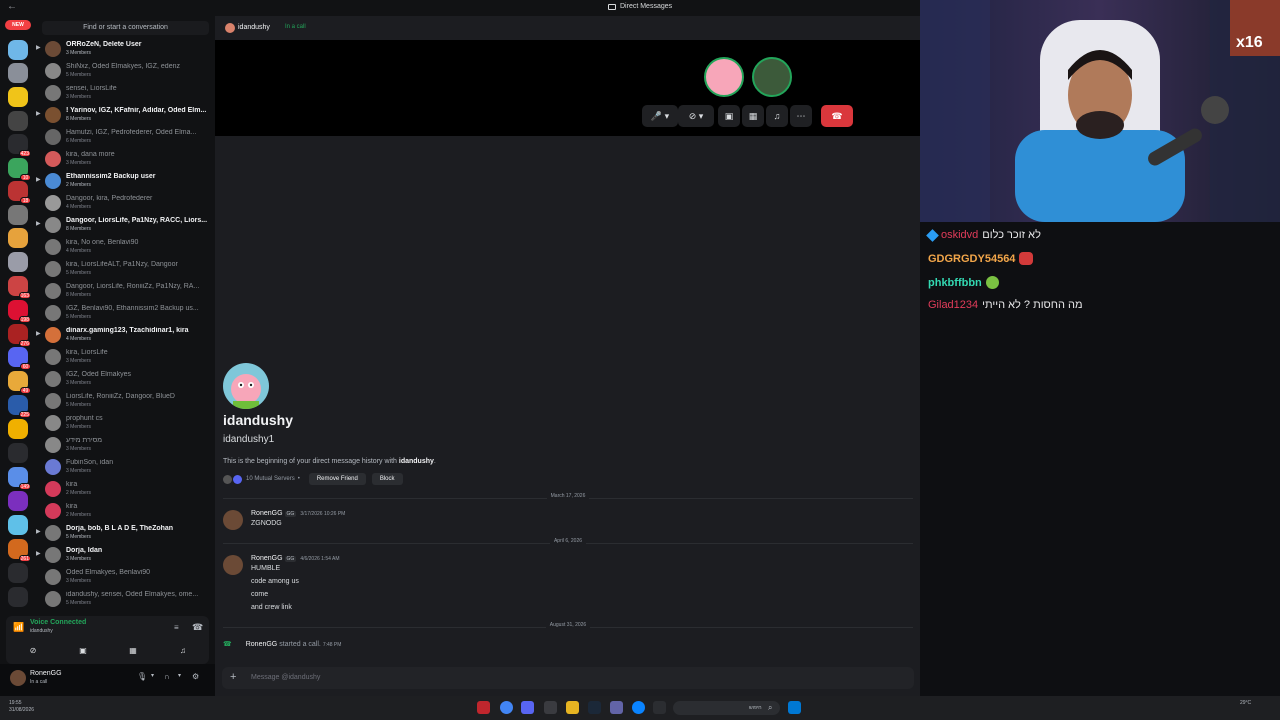 This screenshot has height=720, width=1280. What do you see at coordinates (18, 627) in the screenshot?
I see `signal-icon: 📶` at bounding box center [18, 627].